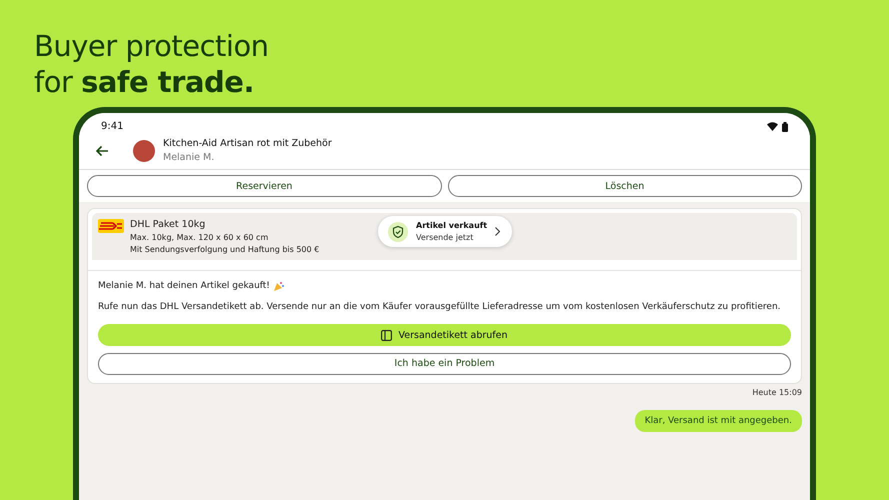  I want to click on dhl-logo-icon, so click(111, 226).